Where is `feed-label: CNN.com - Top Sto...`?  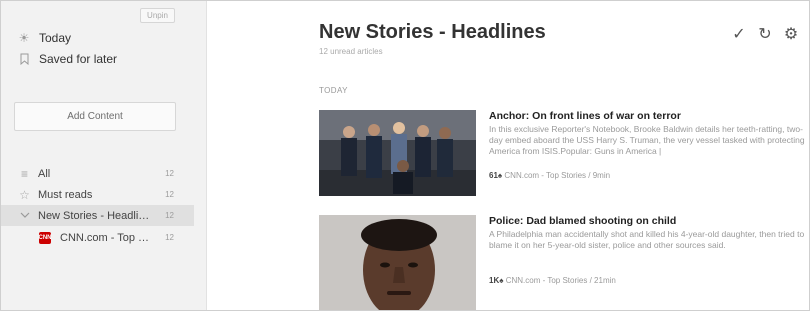
feed-label: CNN.com - Top Sto... is located at coordinates (105, 237).